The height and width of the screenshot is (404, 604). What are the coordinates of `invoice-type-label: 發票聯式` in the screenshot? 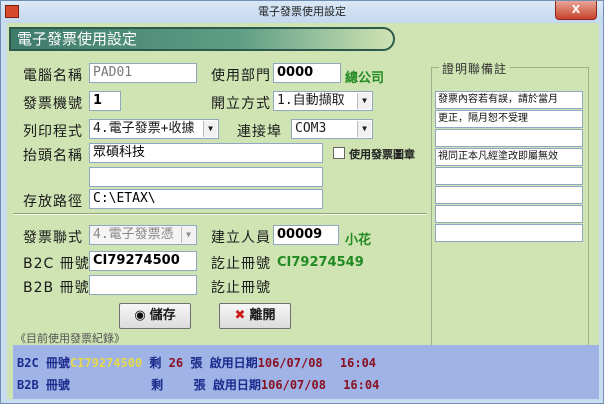 It's located at (53, 238).